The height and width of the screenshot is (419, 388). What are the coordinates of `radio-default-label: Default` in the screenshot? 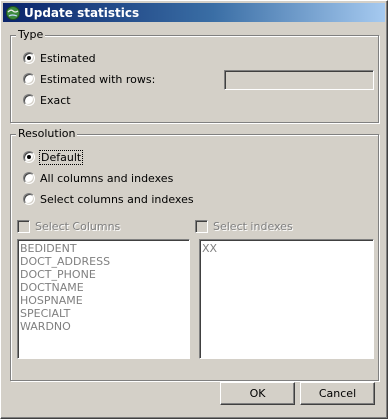 It's located at (61, 157).